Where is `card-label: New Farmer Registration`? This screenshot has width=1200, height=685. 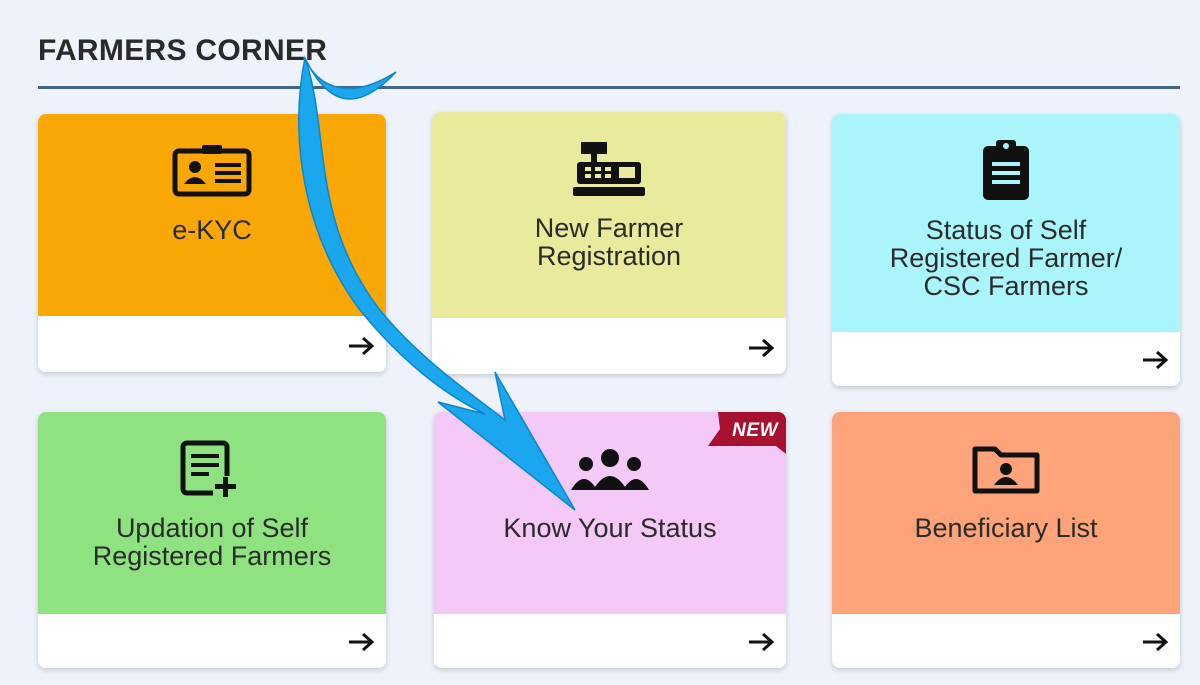 card-label: New Farmer Registration is located at coordinates (609, 242).